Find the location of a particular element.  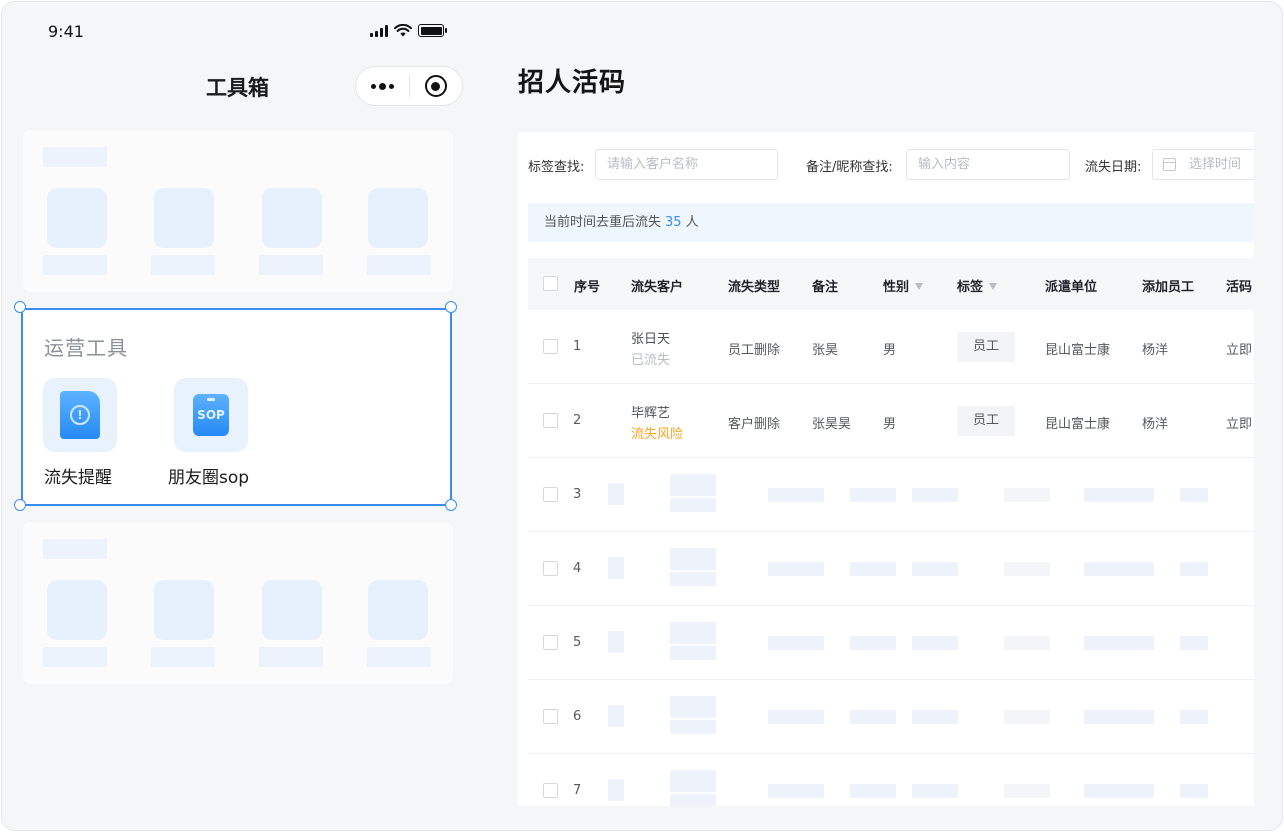

tag-search-input: 请输入客户名称 is located at coordinates (686, 164).